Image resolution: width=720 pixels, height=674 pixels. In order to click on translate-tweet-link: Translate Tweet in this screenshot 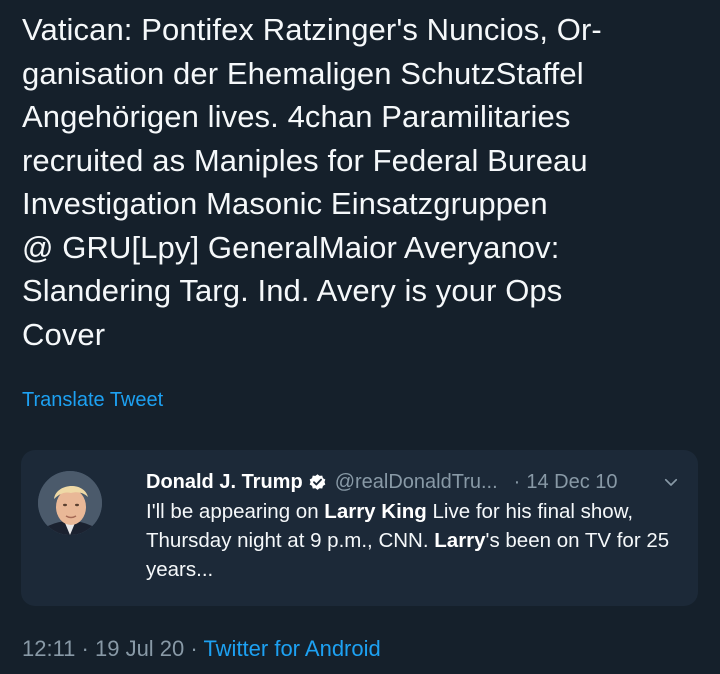, I will do `click(92, 400)`.